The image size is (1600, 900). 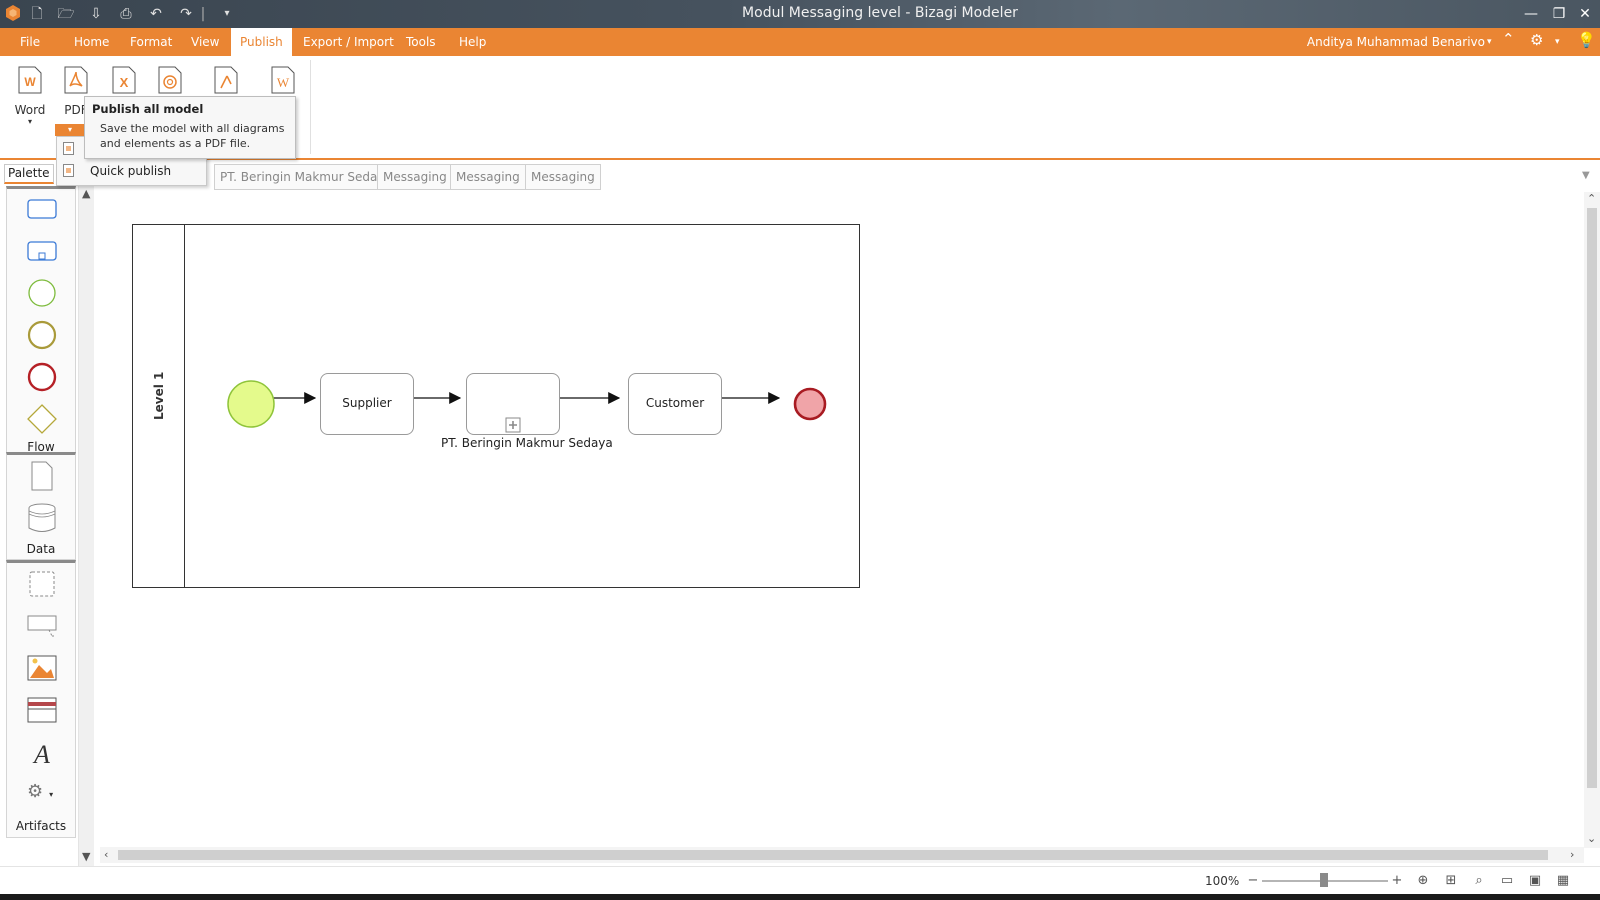 What do you see at coordinates (42, 625) in the screenshot?
I see `annotation-shape-icon` at bounding box center [42, 625].